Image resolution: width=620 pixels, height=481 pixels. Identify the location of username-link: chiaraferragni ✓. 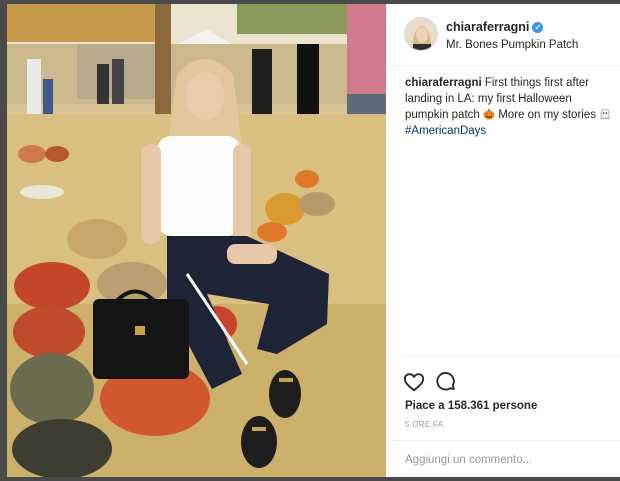
(495, 27).